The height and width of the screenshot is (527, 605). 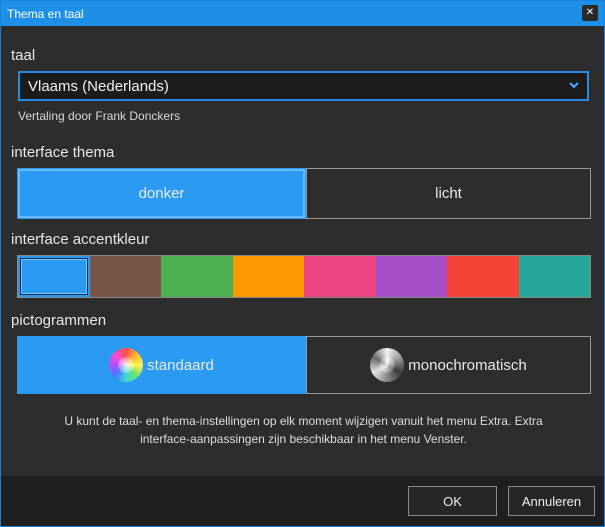 What do you see at coordinates (99, 116) in the screenshot?
I see `translator-credit: Vertaling door Frank Donckers` at bounding box center [99, 116].